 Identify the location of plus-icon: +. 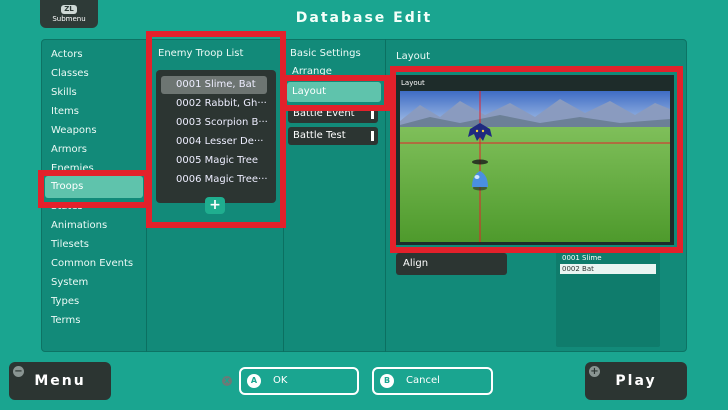
(594, 371).